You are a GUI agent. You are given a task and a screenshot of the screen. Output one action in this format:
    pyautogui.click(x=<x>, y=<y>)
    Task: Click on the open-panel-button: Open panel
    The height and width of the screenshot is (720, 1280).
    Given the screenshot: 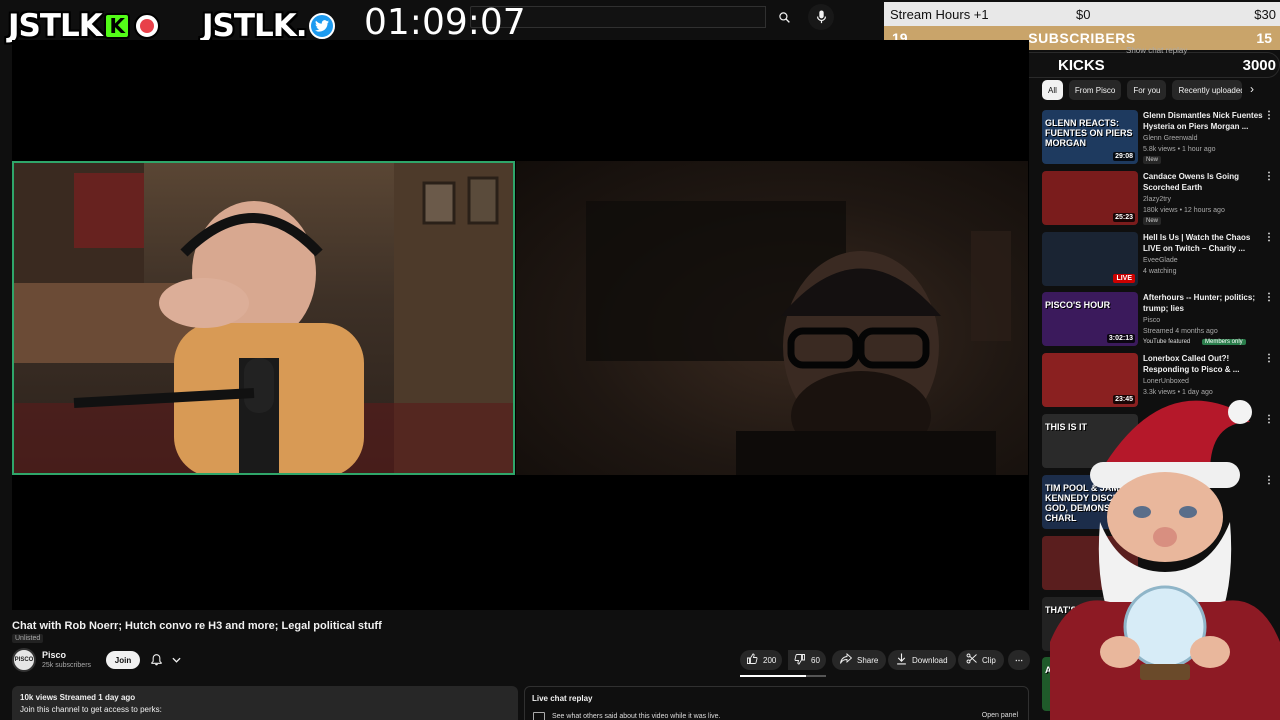 What is the action you would take?
    pyautogui.click(x=1000, y=715)
    